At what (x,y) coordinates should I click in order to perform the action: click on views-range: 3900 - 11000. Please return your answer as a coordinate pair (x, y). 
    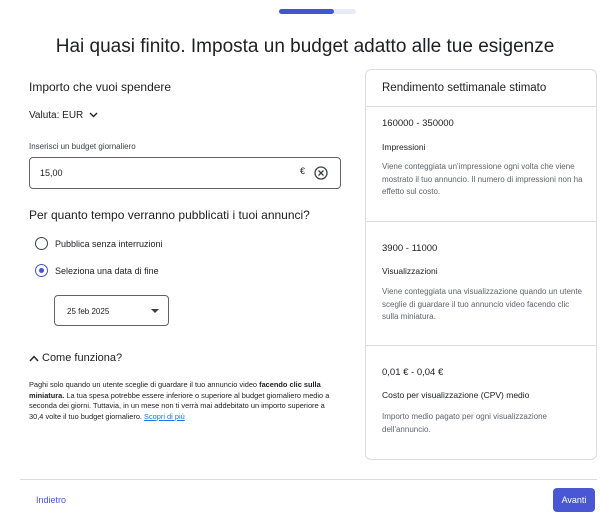
    Looking at the image, I should click on (410, 248).